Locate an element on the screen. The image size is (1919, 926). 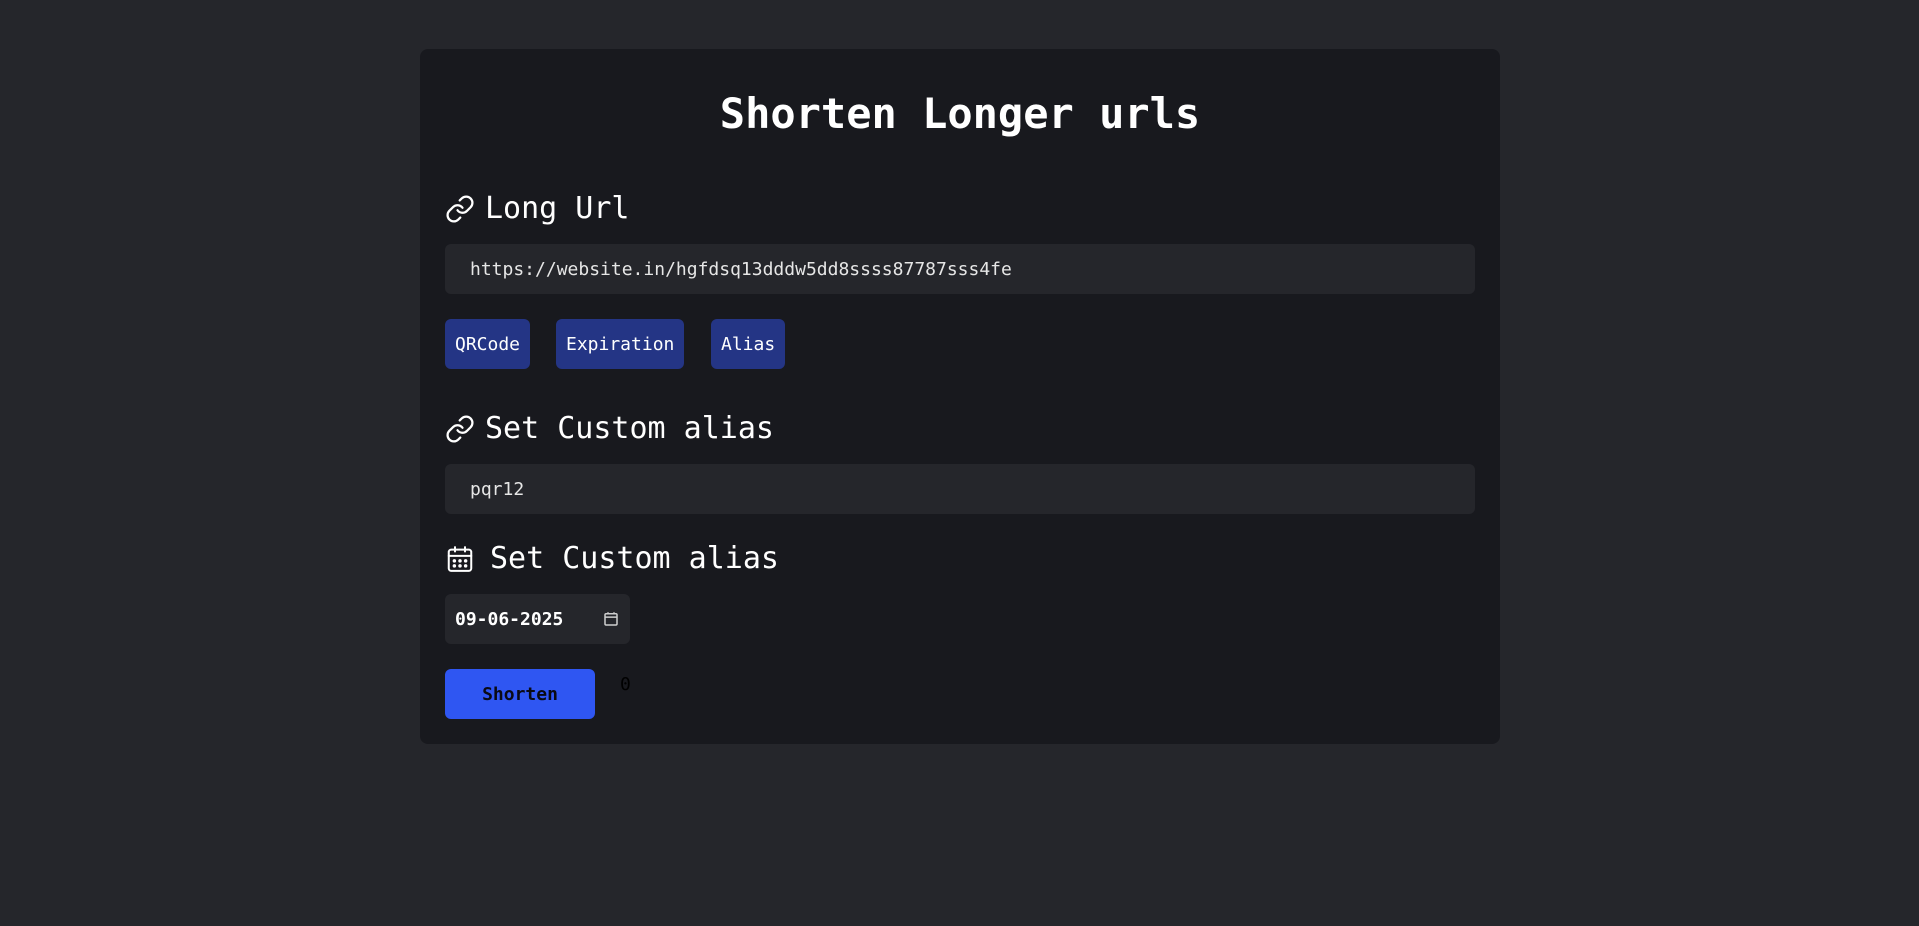
custom-alias-input is located at coordinates (960, 489).